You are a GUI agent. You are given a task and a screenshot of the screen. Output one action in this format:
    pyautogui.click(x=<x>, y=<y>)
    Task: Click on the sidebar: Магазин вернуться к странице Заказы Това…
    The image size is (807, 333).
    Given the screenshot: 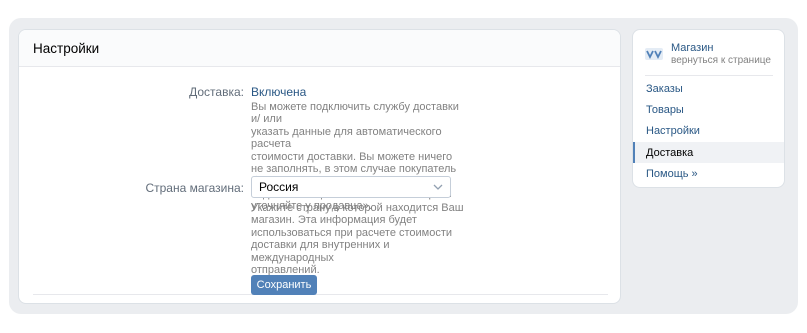 What is the action you would take?
    pyautogui.click(x=708, y=108)
    